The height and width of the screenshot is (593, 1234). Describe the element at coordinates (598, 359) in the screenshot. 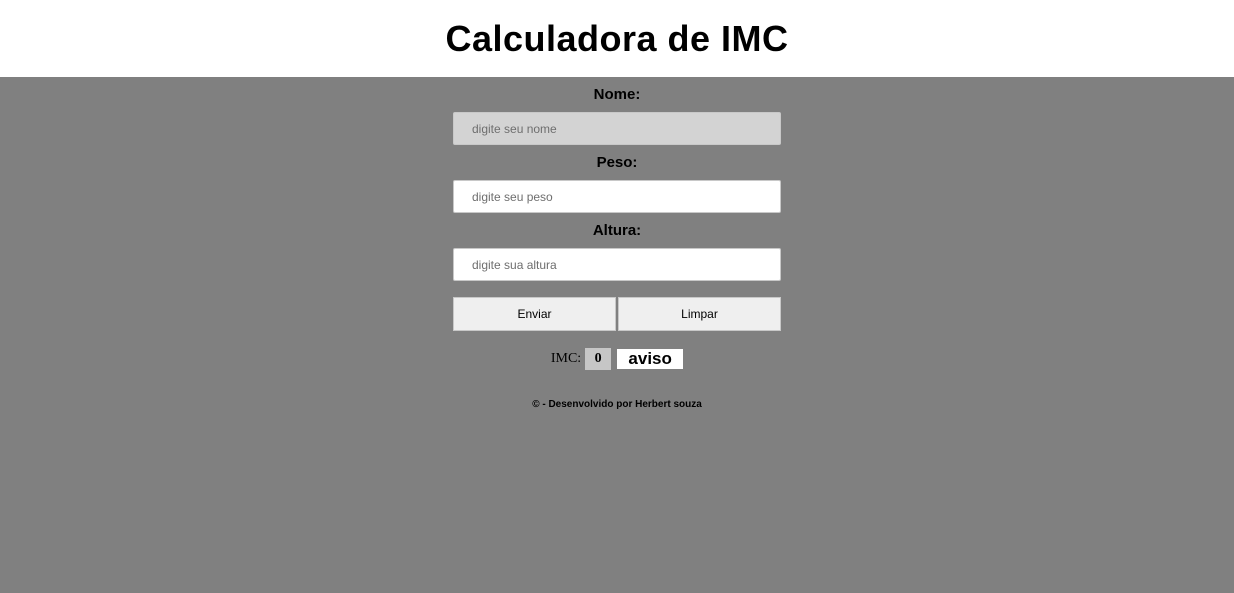

I see `imc-value: 0` at that location.